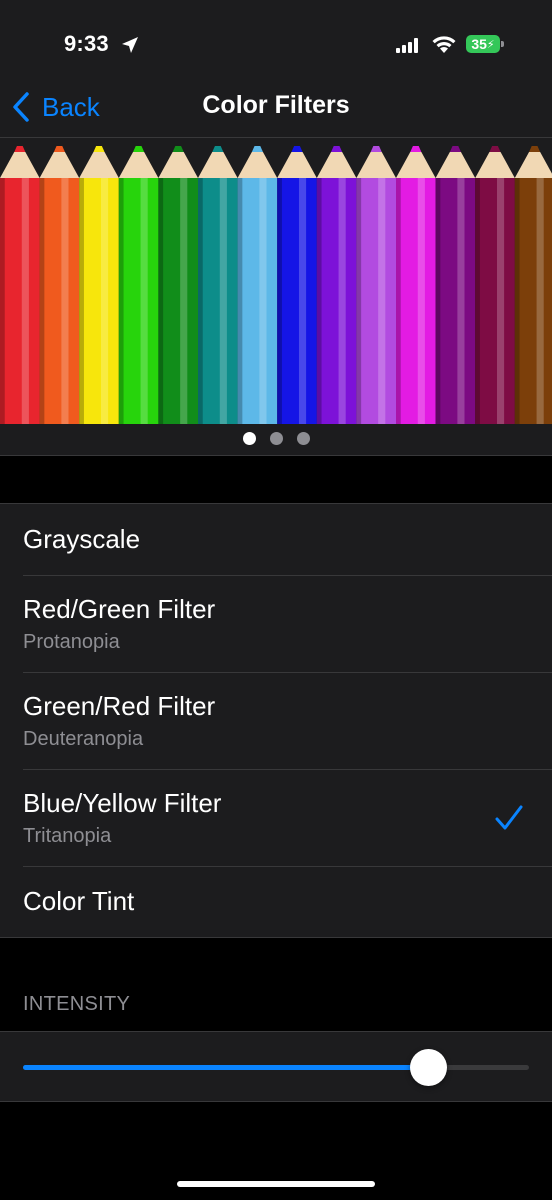  I want to click on battery-icon: 35 ⚡, so click(483, 44).